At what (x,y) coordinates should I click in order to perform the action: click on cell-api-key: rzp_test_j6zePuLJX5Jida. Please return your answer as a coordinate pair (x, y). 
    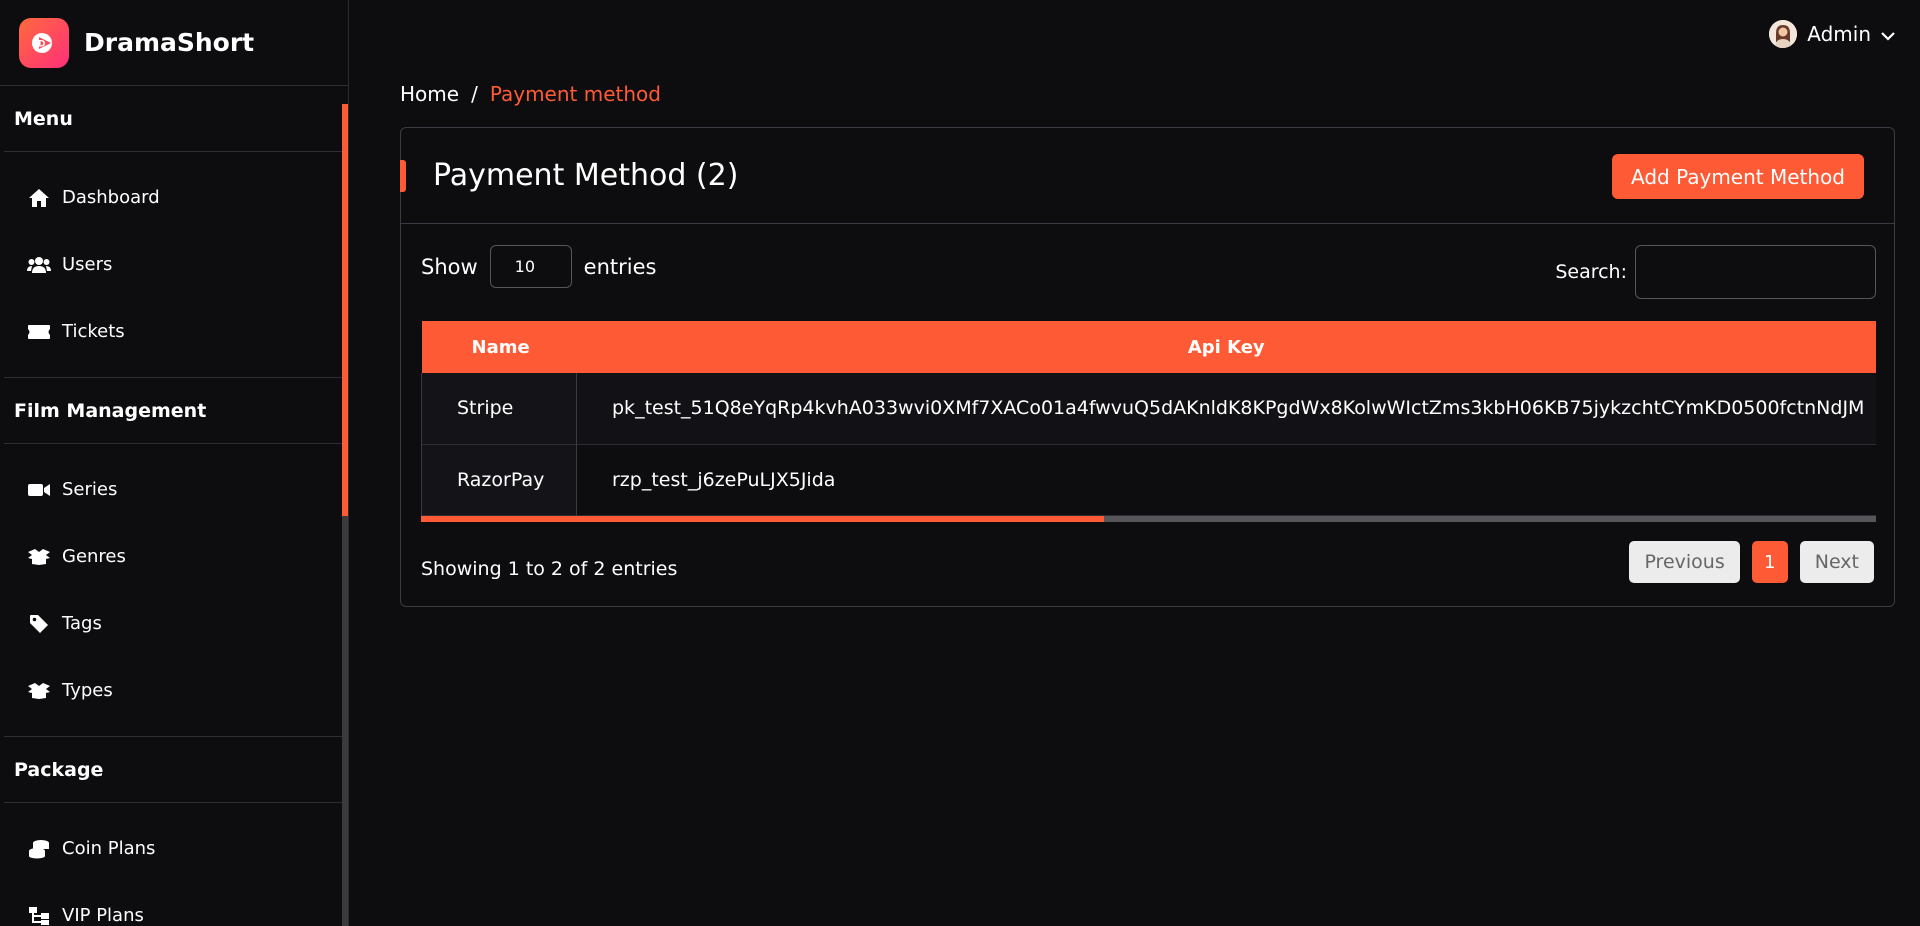
    Looking at the image, I should click on (724, 479).